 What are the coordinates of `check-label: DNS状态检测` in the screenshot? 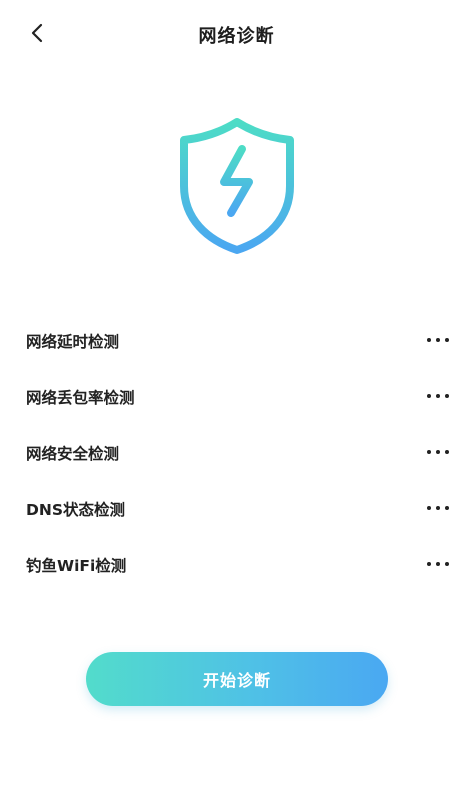 It's located at (76, 510).